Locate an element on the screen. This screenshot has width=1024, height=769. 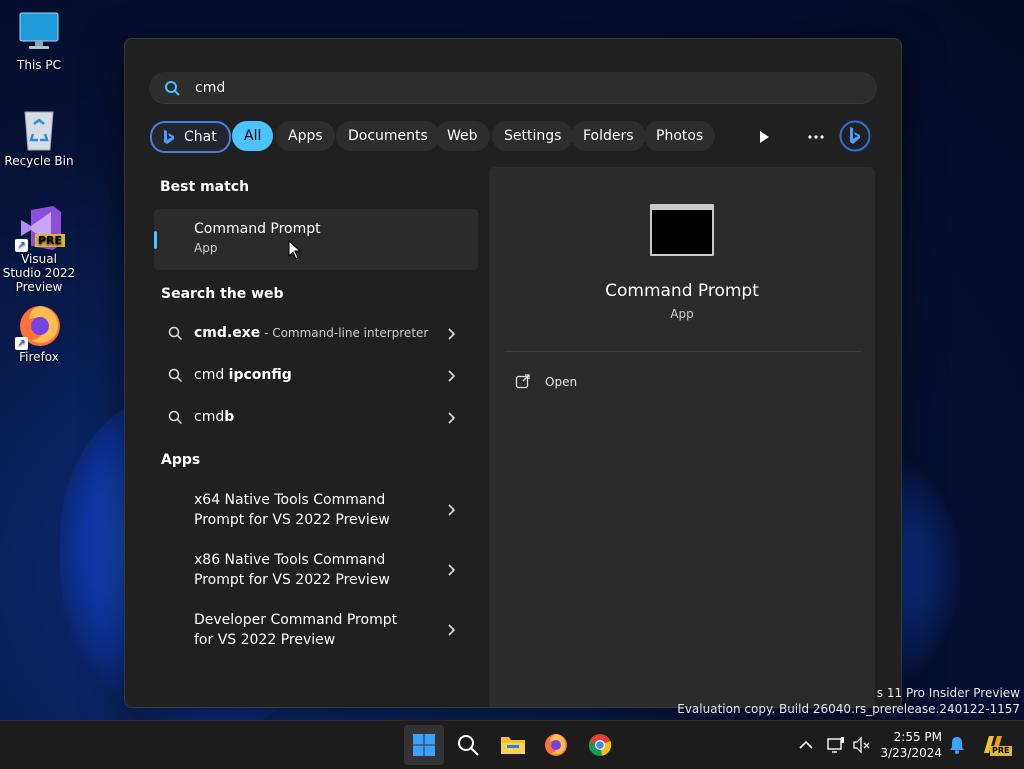
web-result-bold: cmd.exe is located at coordinates (227, 333).